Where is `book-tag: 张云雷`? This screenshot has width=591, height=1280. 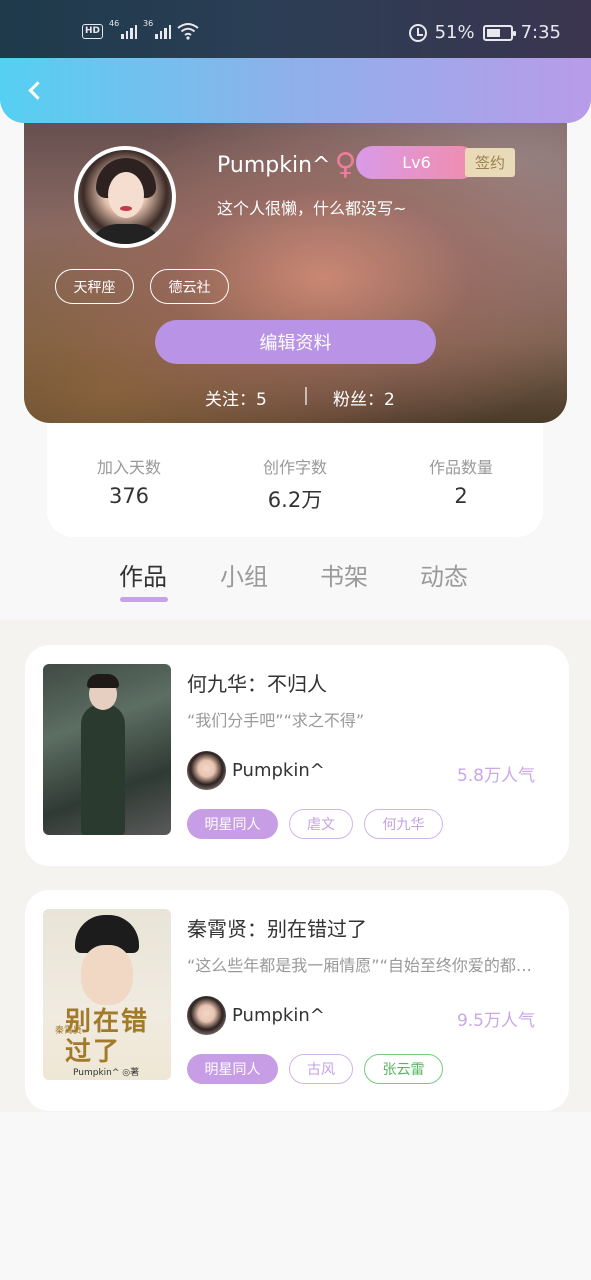 book-tag: 张云雷 is located at coordinates (403, 1069).